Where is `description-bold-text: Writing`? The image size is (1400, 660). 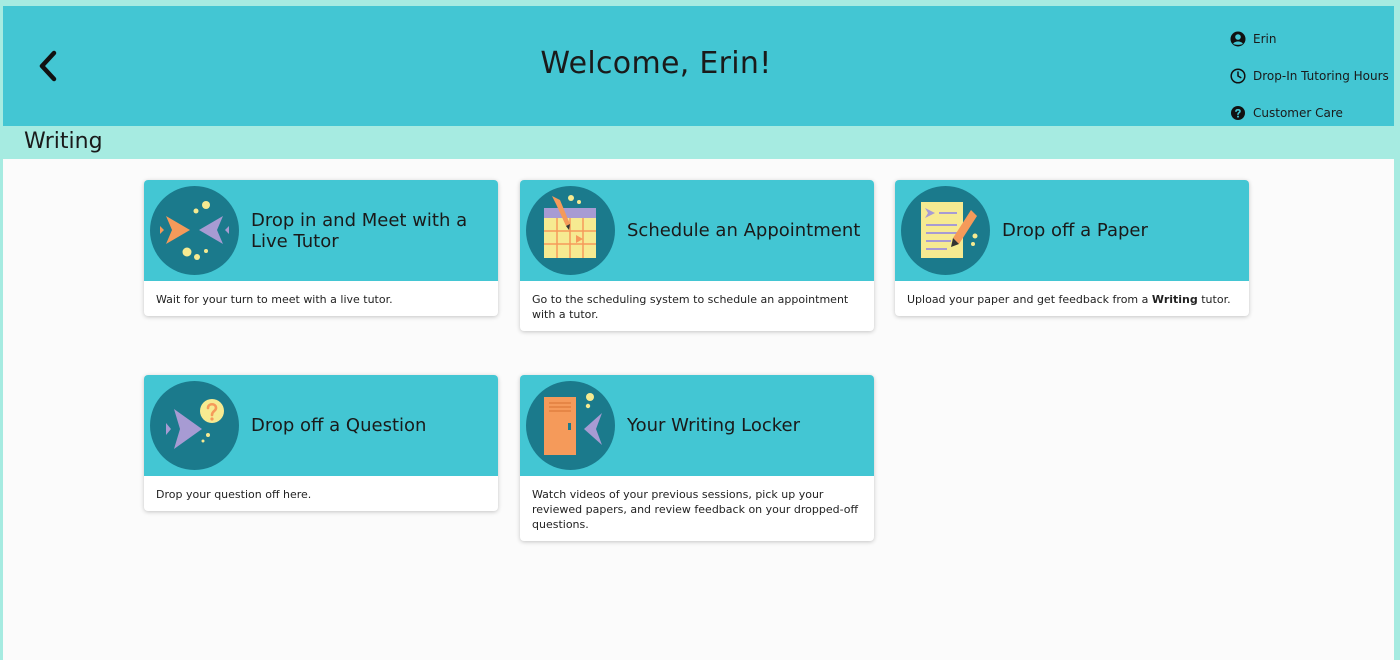
description-bold-text: Writing is located at coordinates (1174, 299).